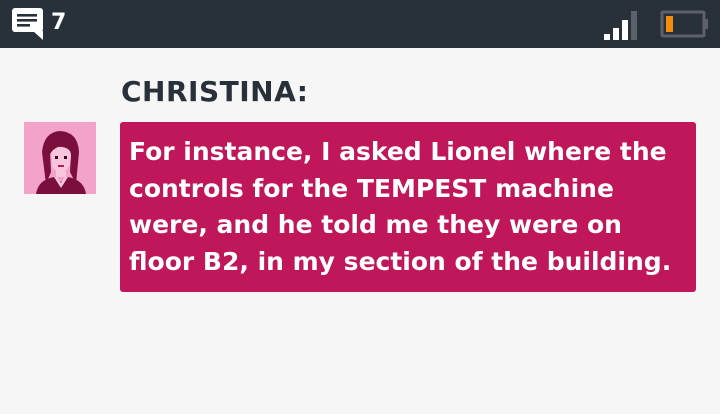 The width and height of the screenshot is (720, 414). Describe the element at coordinates (60, 158) in the screenshot. I see `christina-portrait-icon` at that location.